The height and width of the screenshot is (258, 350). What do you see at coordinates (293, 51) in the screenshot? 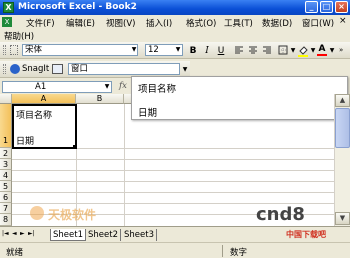
I see `borders-dropdown-icon: ▼` at bounding box center [293, 51].